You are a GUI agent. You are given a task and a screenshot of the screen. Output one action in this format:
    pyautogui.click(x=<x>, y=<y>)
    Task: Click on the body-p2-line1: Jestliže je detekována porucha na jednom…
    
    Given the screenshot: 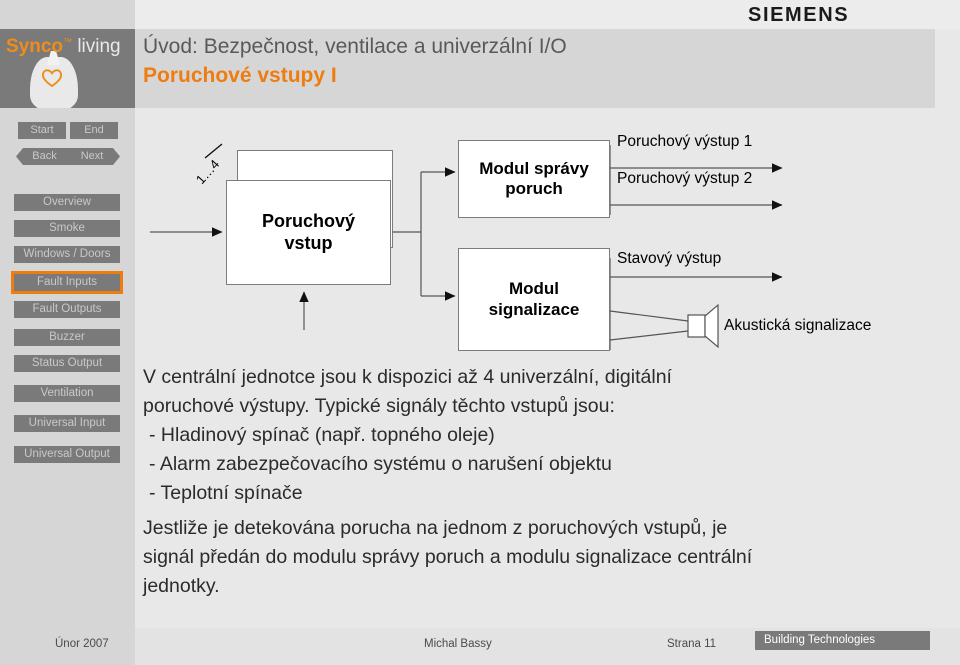 What is the action you would take?
    pyautogui.click(x=435, y=528)
    